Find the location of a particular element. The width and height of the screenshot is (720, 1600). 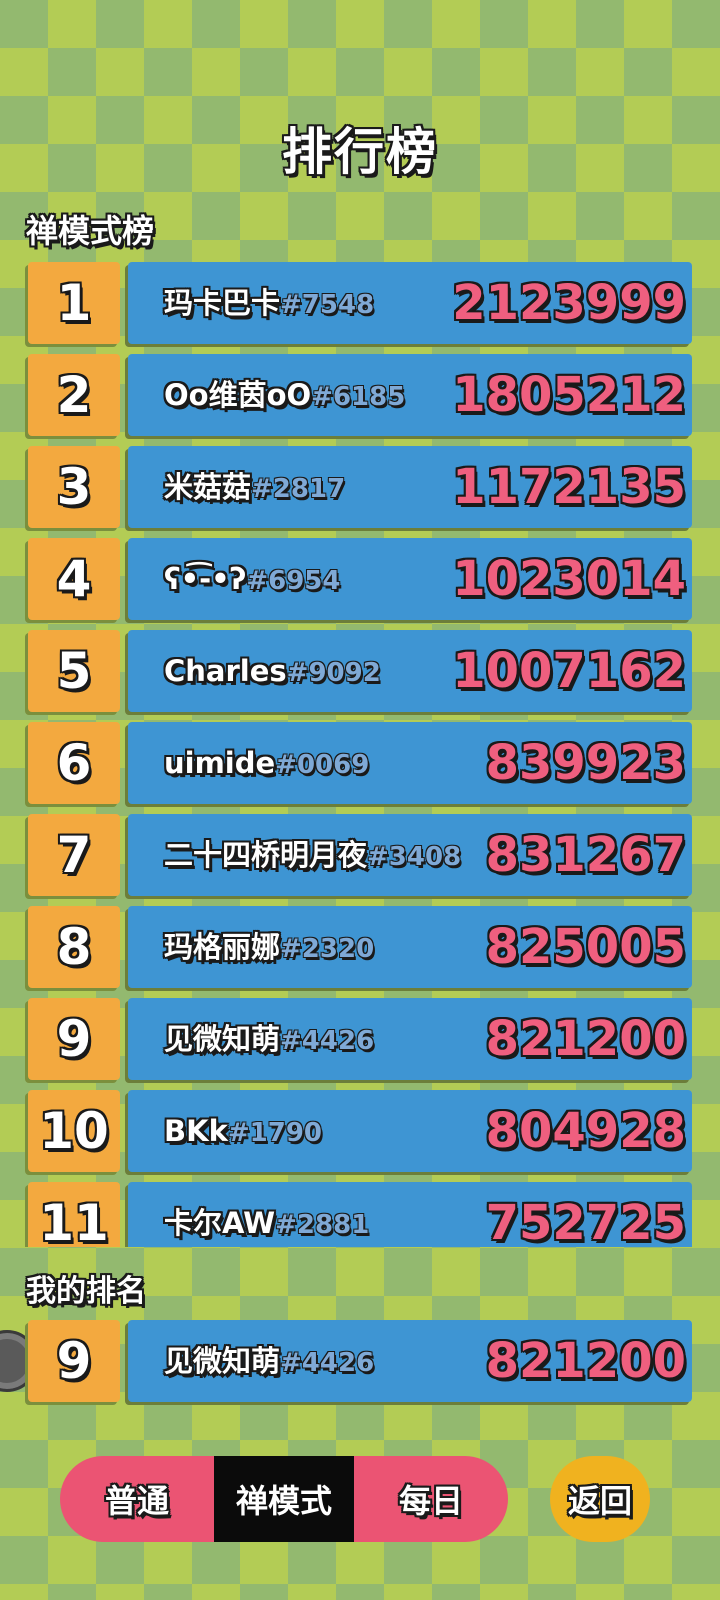

rank-number: 2 is located at coordinates (74, 395).